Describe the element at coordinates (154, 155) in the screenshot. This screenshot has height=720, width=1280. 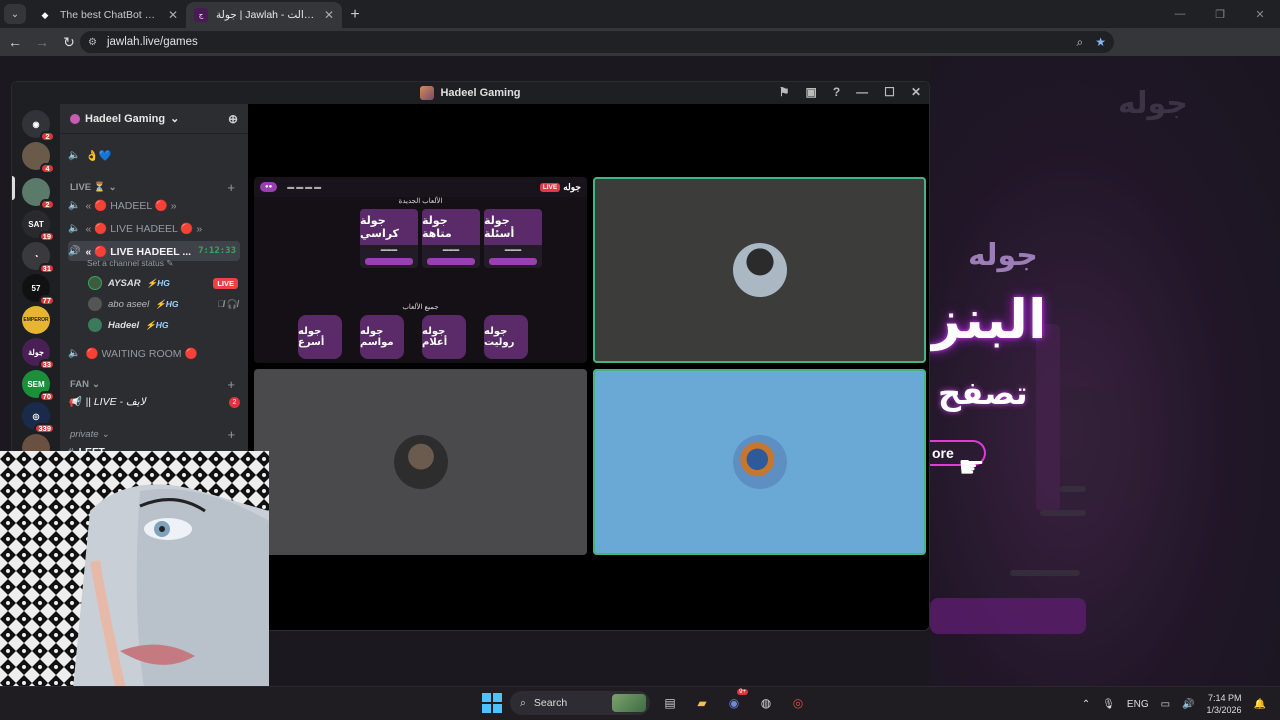
I see `voice-channel-reactions: 🔈 👌💙` at that location.